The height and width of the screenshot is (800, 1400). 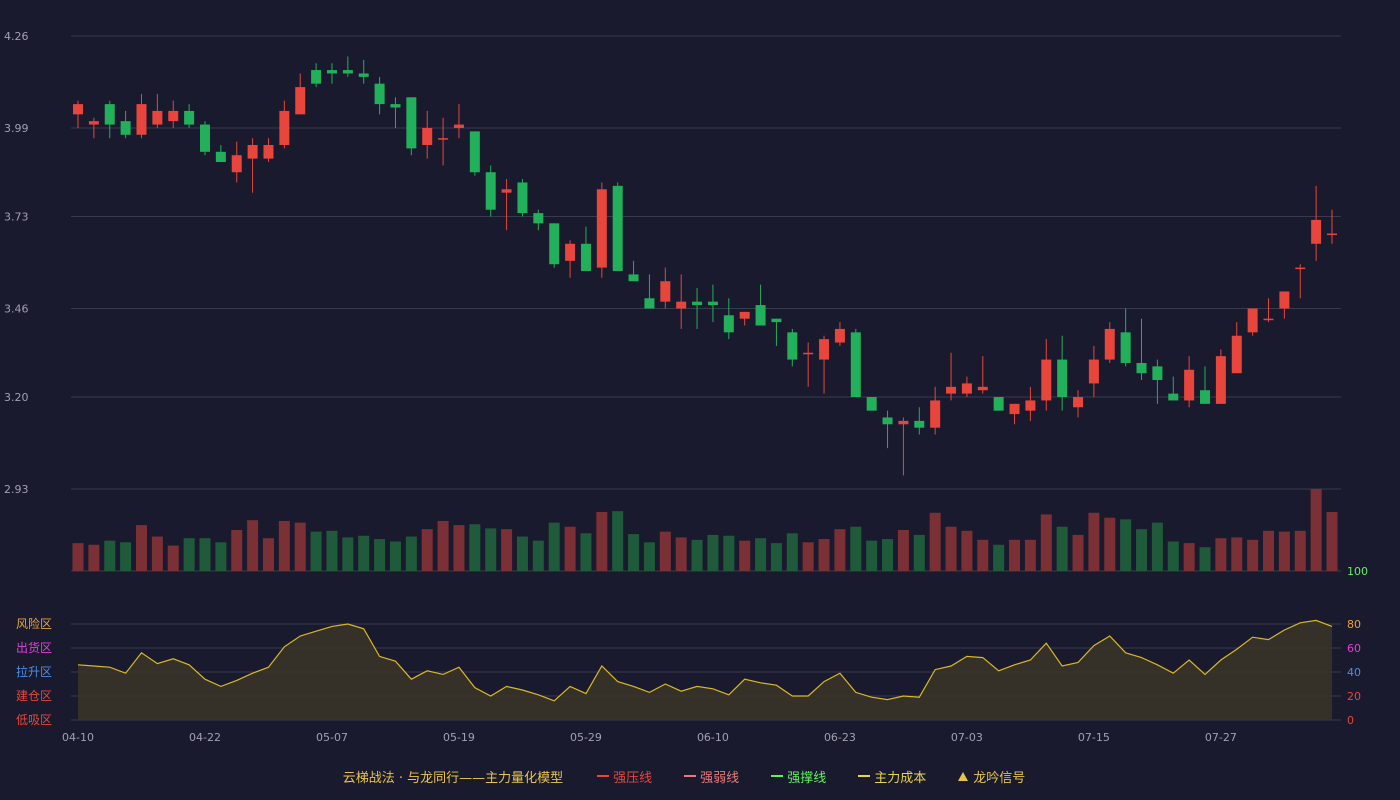 I want to click on date-tick-label: 07-15, so click(x=1094, y=737).